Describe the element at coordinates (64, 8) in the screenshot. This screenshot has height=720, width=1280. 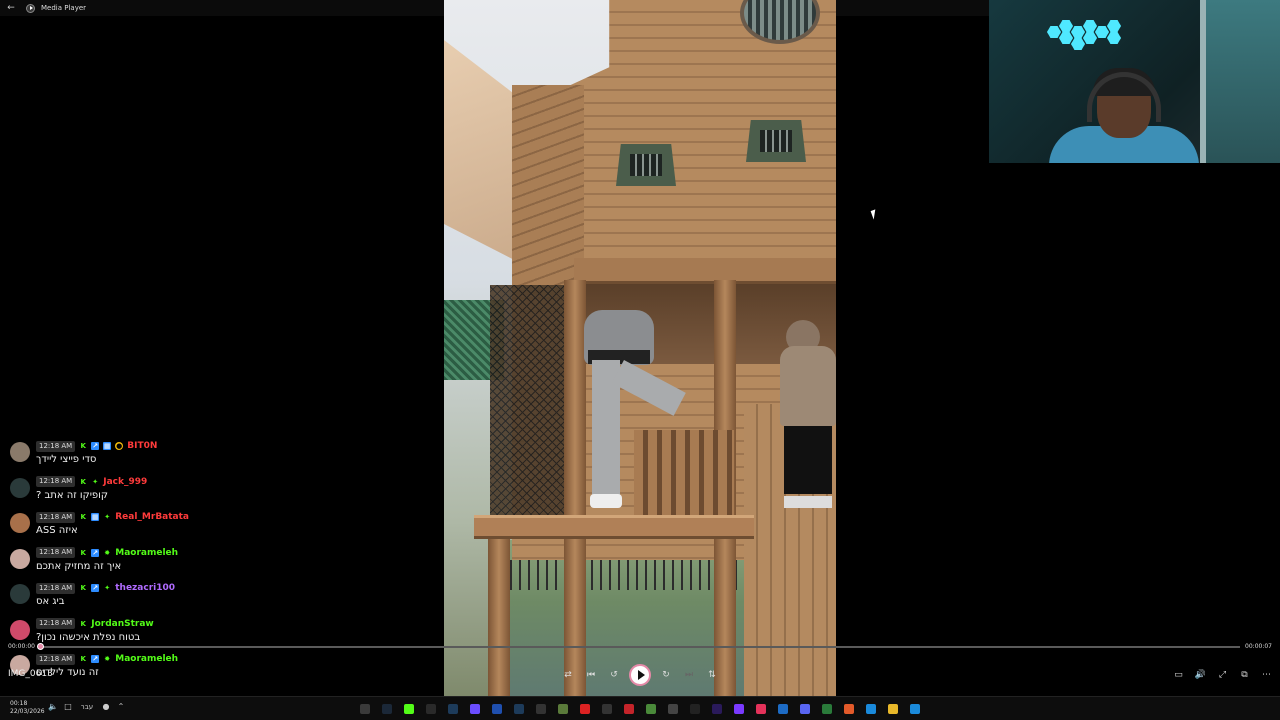
I see `window-title: Media Player` at that location.